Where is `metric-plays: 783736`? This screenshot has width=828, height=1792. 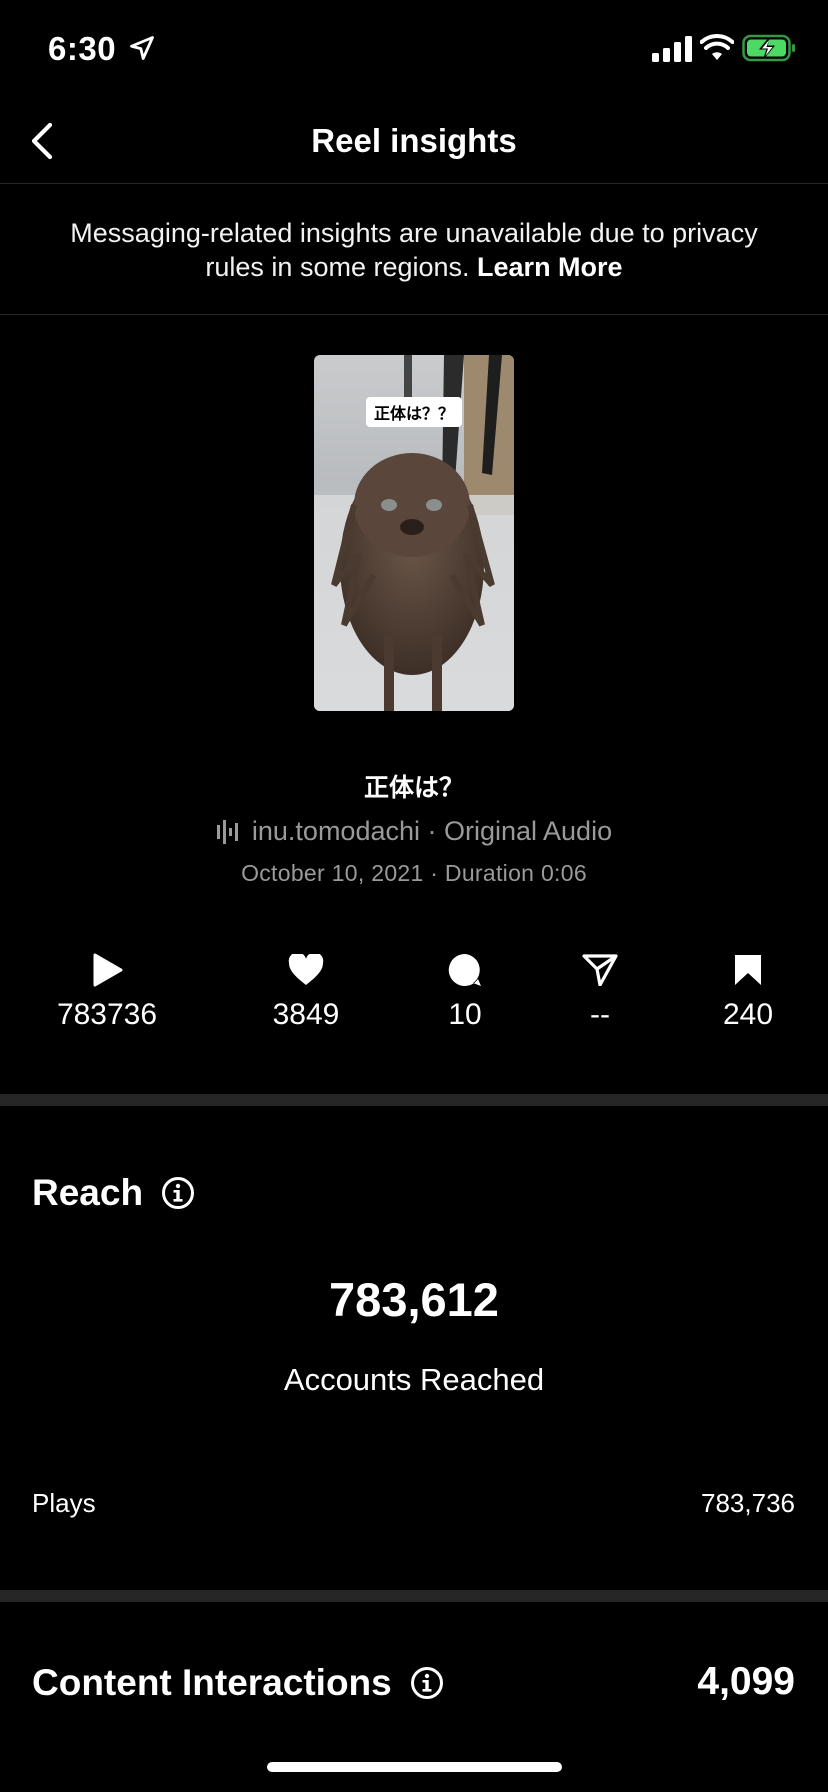
metric-plays: 783736 is located at coordinates (107, 992).